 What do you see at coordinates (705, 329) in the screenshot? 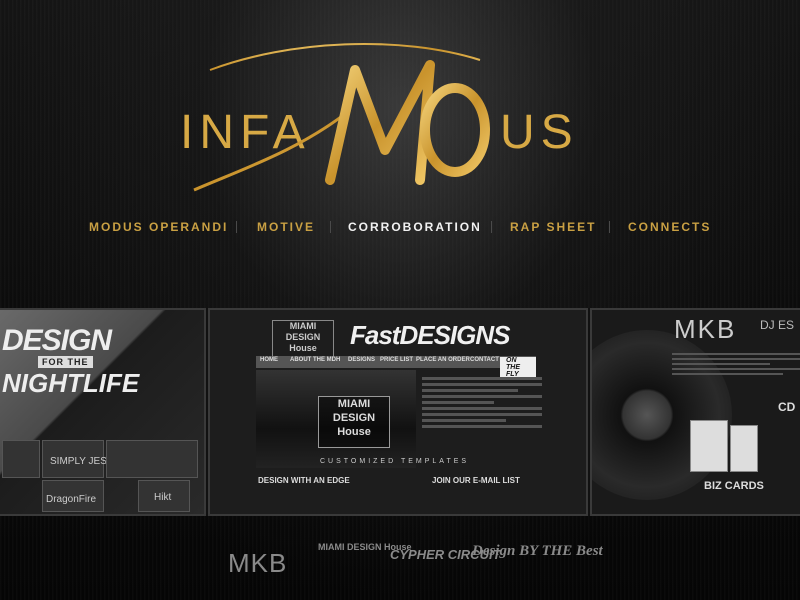
I see `mkb-logo: MKB` at bounding box center [705, 329].